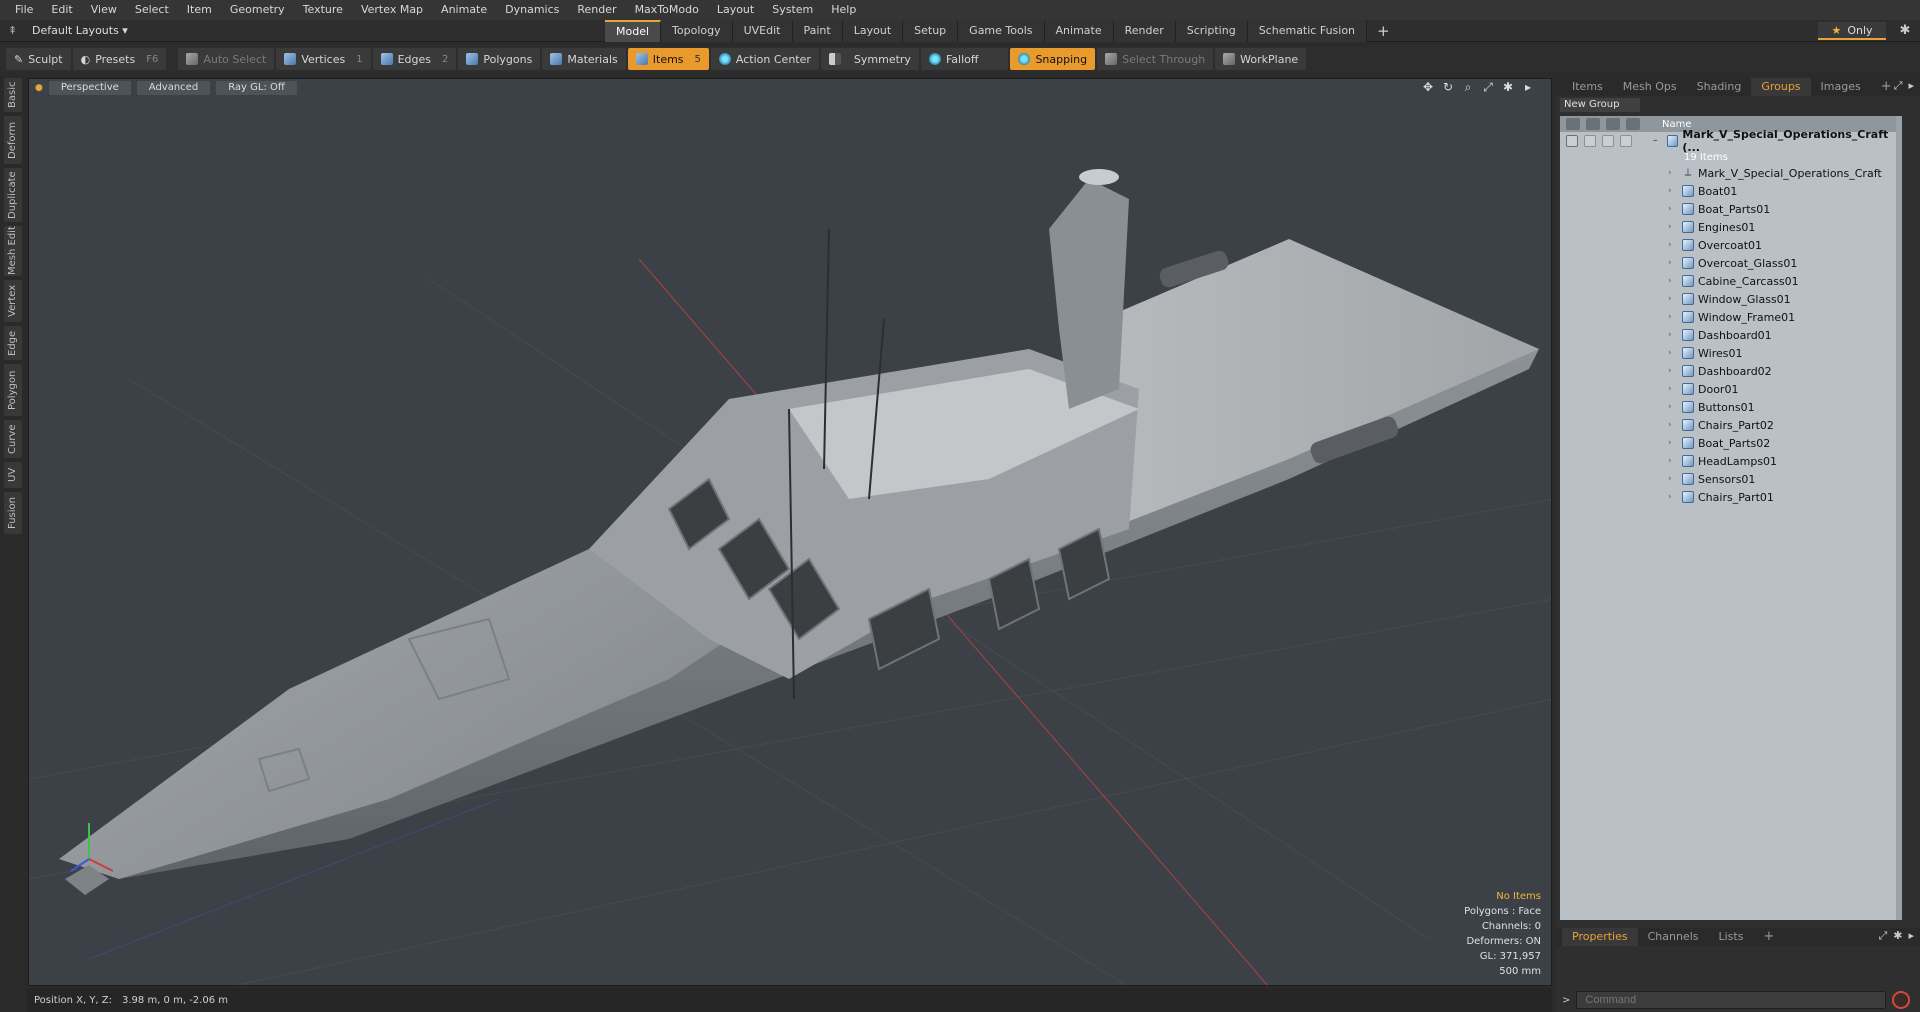 The image size is (1920, 1012). What do you see at coordinates (61, 10) in the screenshot?
I see `menu-edit: Edit` at bounding box center [61, 10].